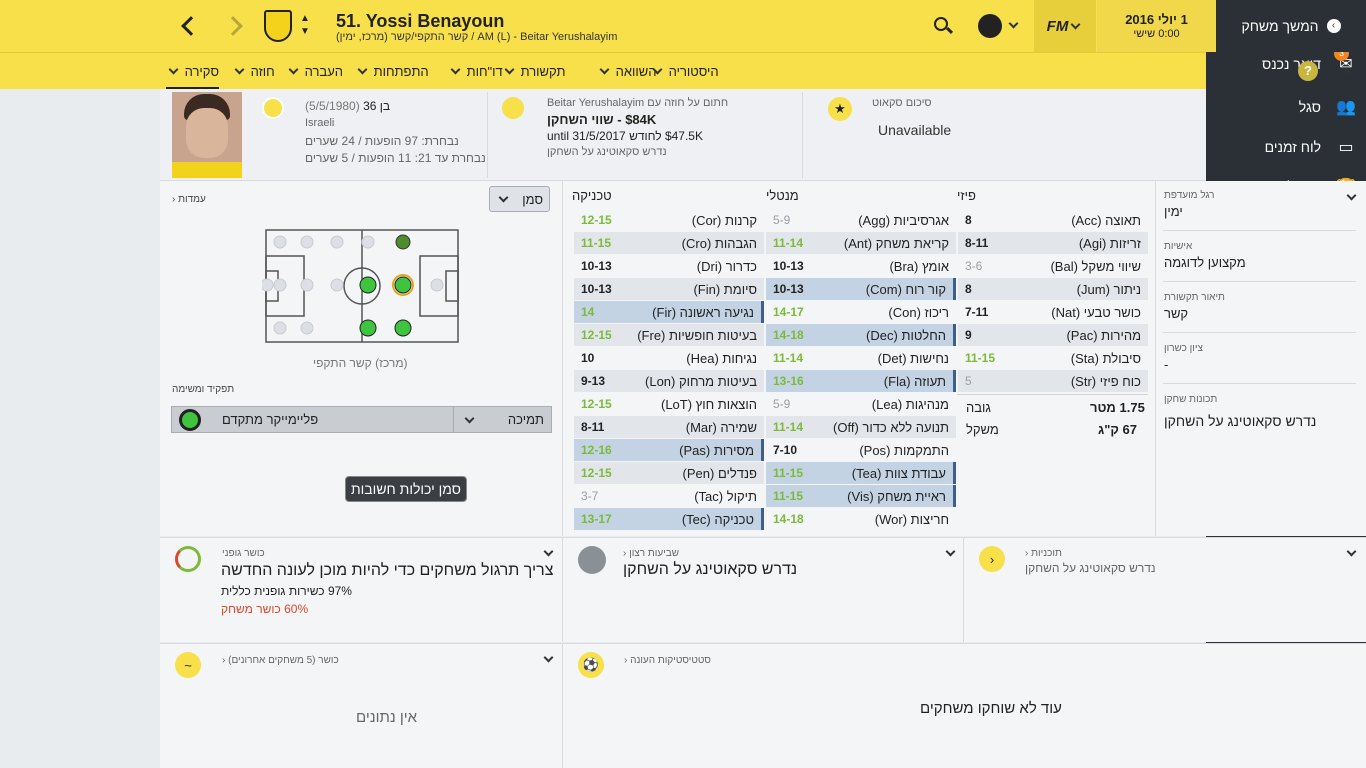 The image size is (1366, 768). Describe the element at coordinates (314, 71) in the screenshot. I see `tab-2: העברה` at that location.